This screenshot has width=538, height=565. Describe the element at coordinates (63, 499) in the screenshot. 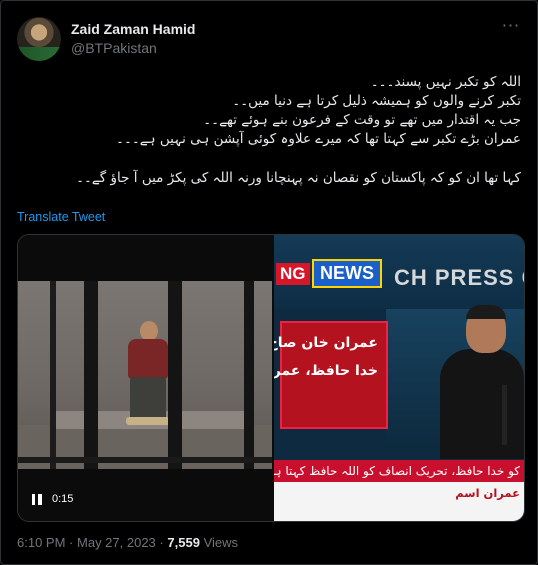

I see `video-time: 0:15` at that location.